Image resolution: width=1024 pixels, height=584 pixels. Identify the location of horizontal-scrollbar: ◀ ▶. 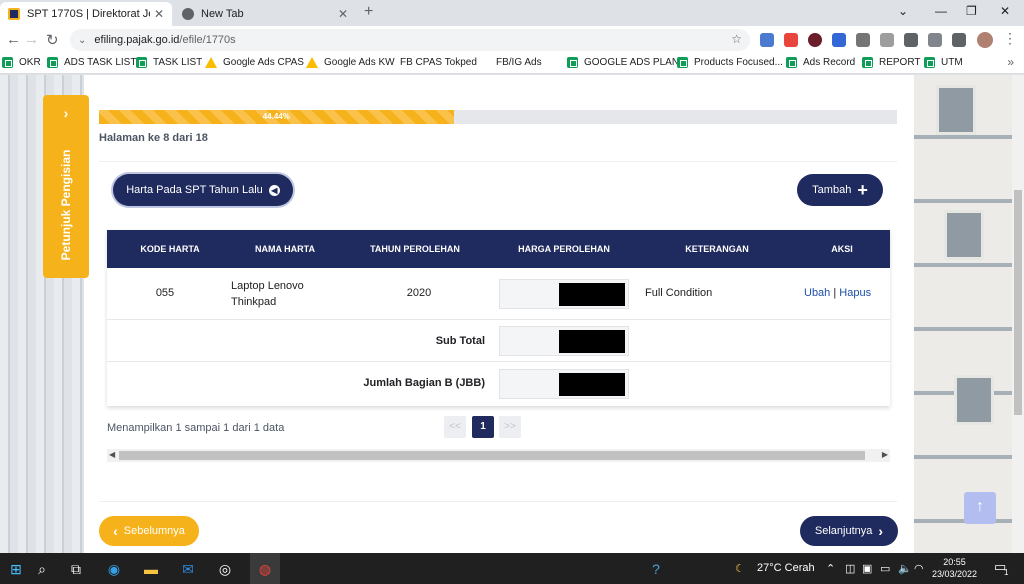
(498, 455).